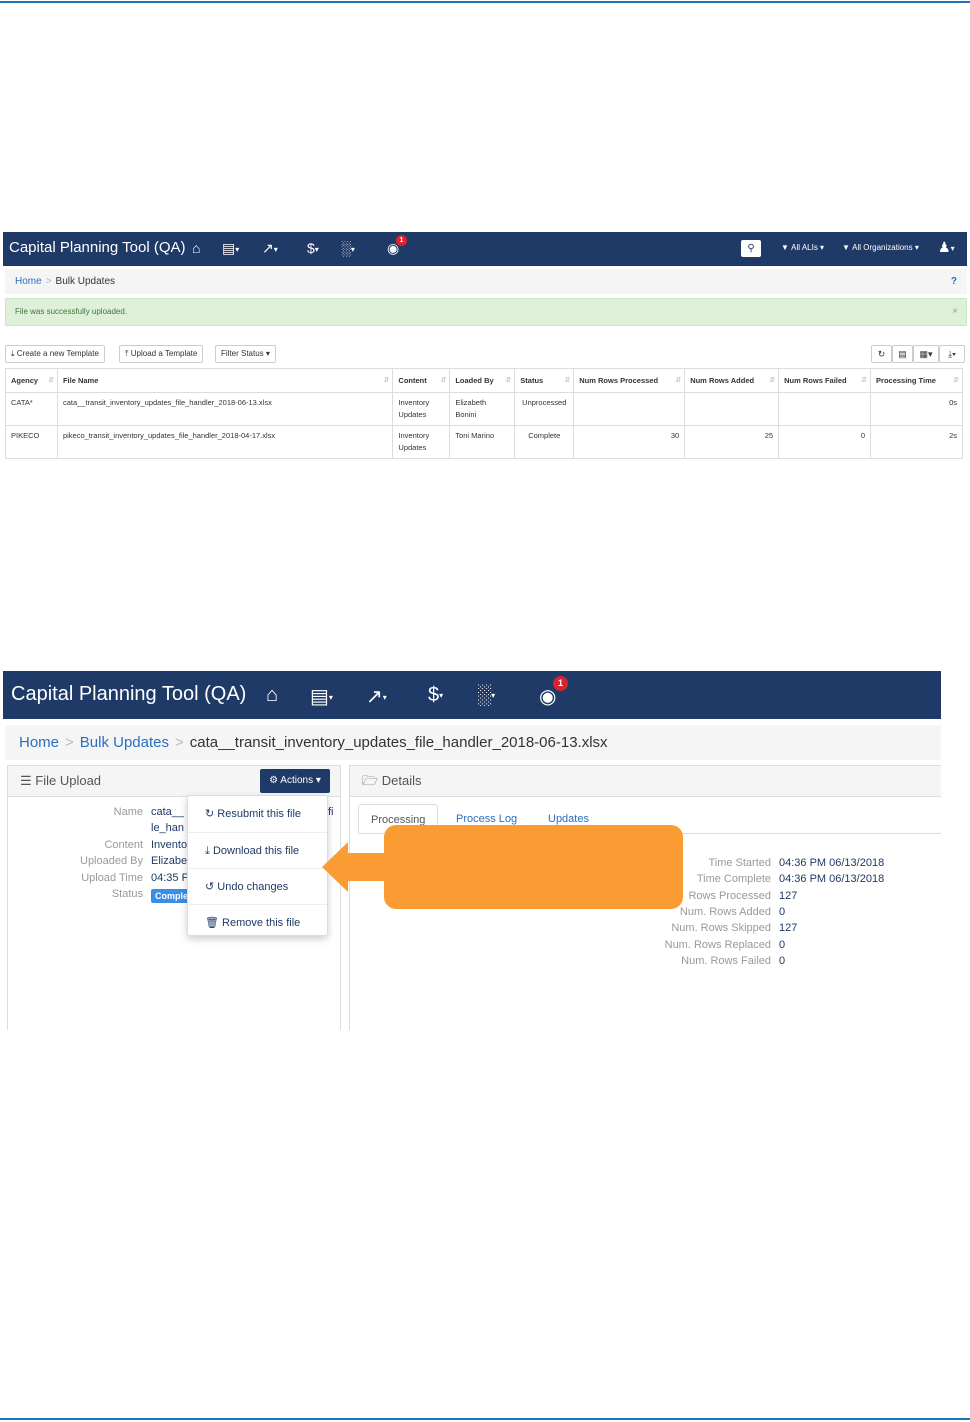 This screenshot has width=970, height=1422. What do you see at coordinates (127, 353) in the screenshot?
I see `upload-icon: ⤒` at bounding box center [127, 353].